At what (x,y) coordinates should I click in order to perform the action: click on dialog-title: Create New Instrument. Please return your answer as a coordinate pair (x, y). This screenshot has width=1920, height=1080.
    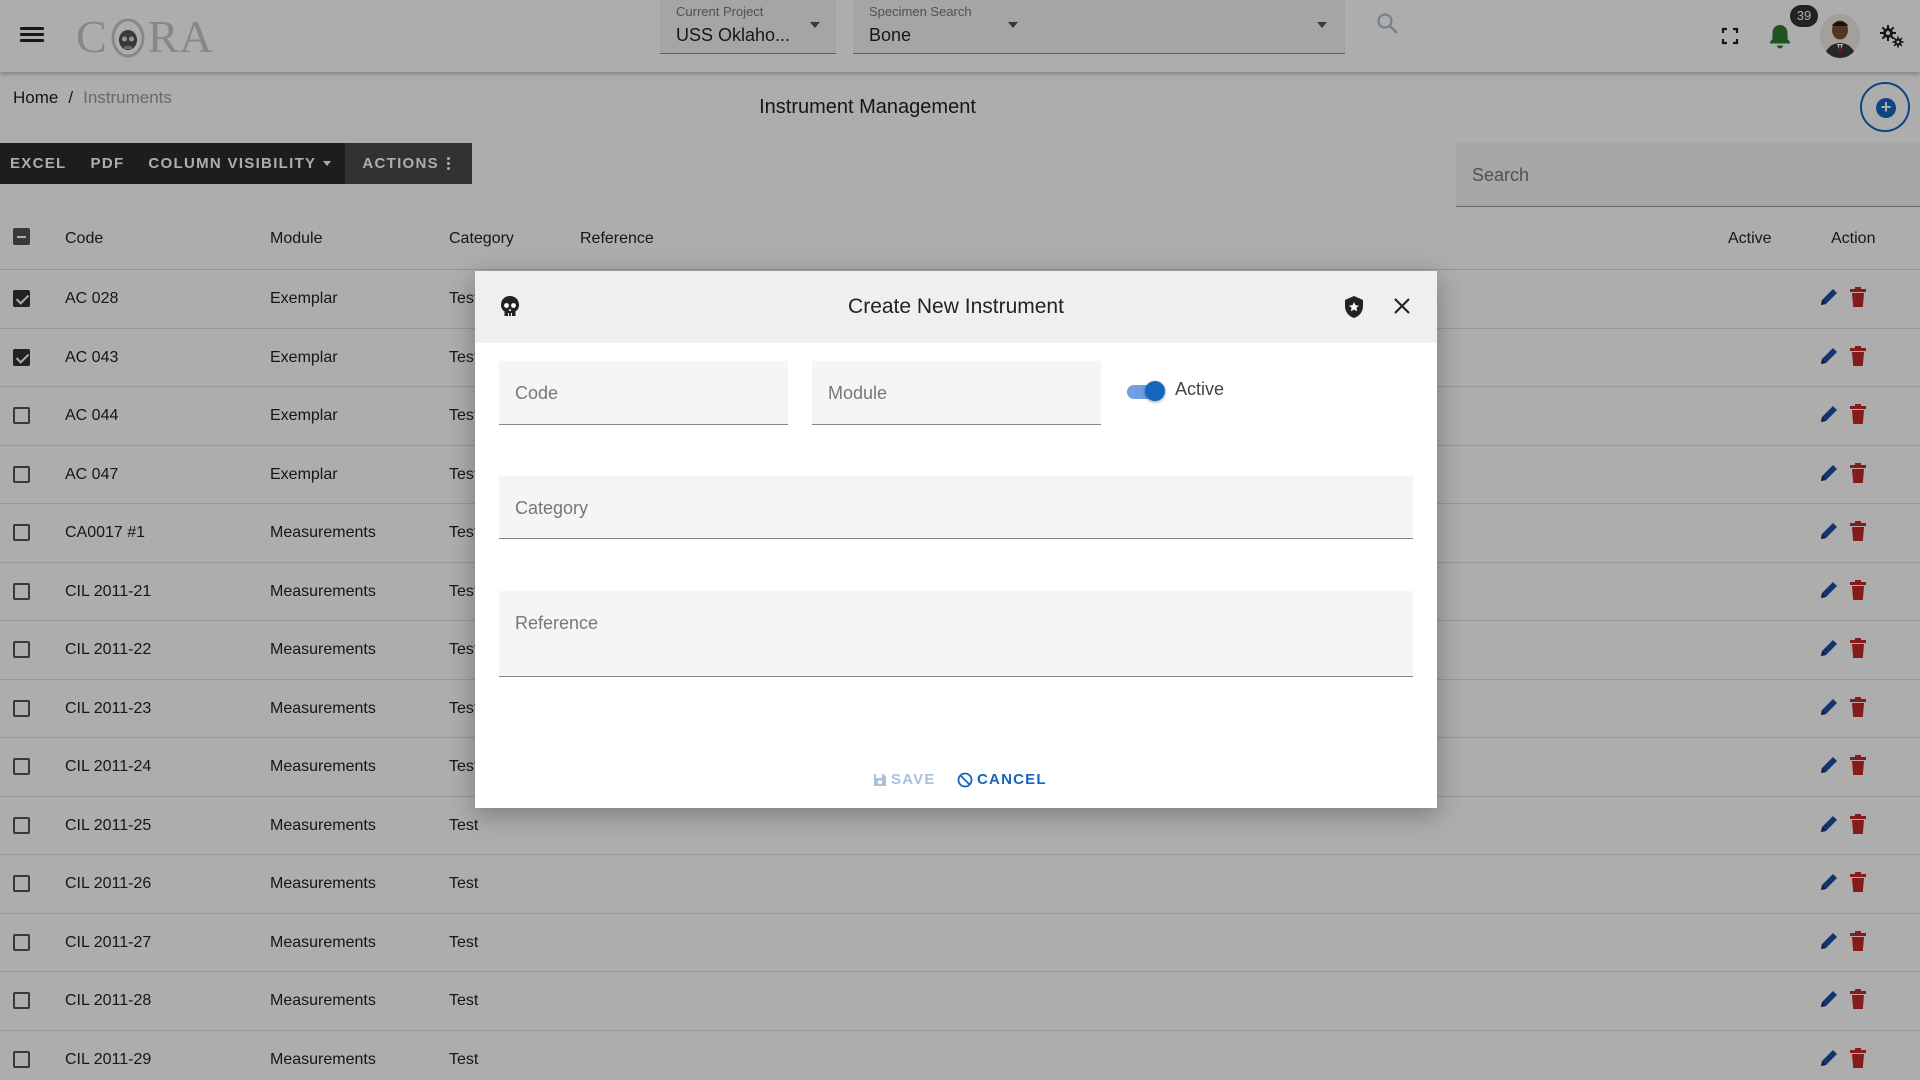
    Looking at the image, I should click on (956, 306).